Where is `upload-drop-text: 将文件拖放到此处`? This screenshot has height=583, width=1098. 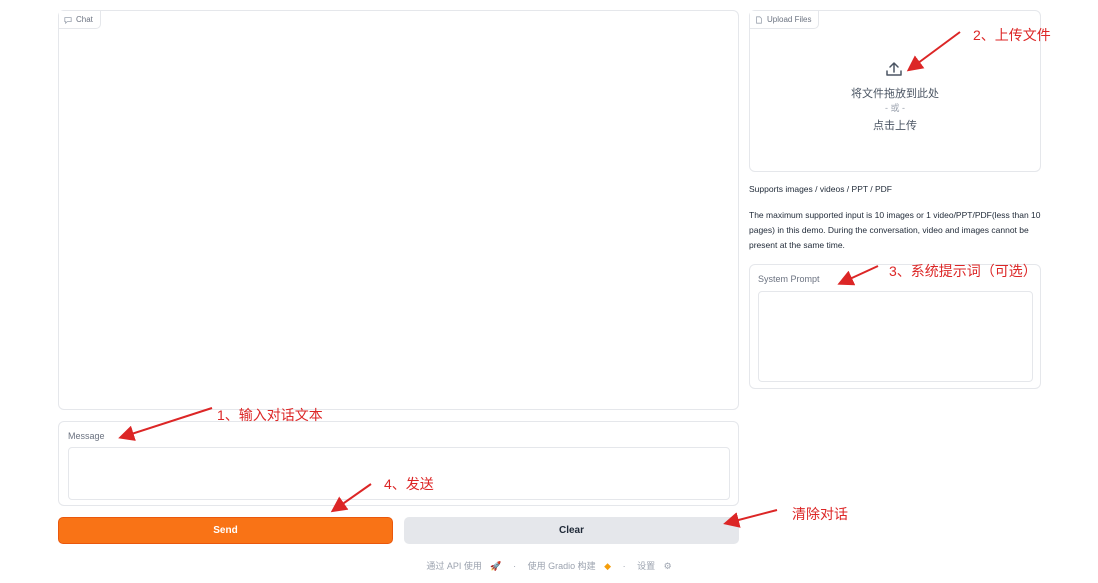
upload-drop-text: 将文件拖放到此处 is located at coordinates (895, 94).